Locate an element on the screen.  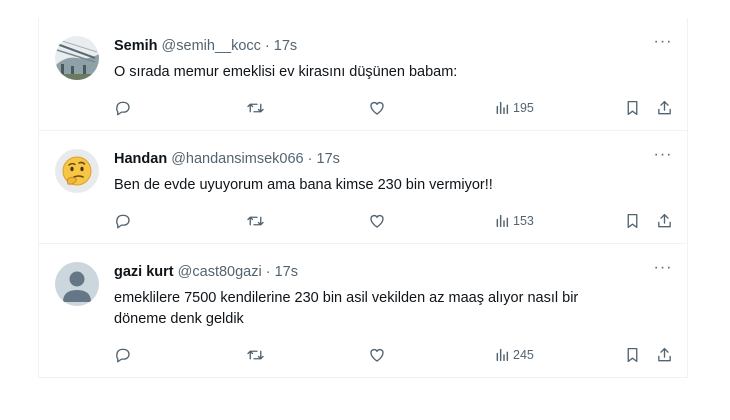
display-name: gazi kurt is located at coordinates (144, 272).